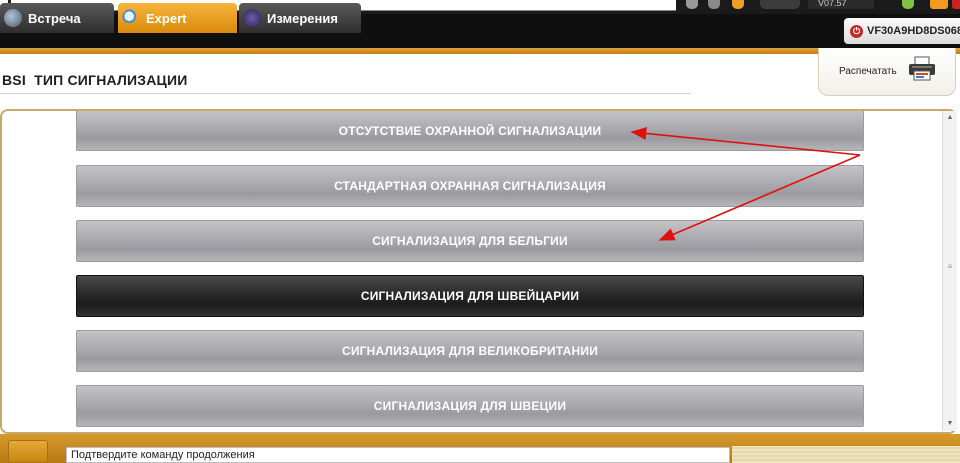 The width and height of the screenshot is (960, 463). I want to click on tab-meeting: Встреча, so click(57, 18).